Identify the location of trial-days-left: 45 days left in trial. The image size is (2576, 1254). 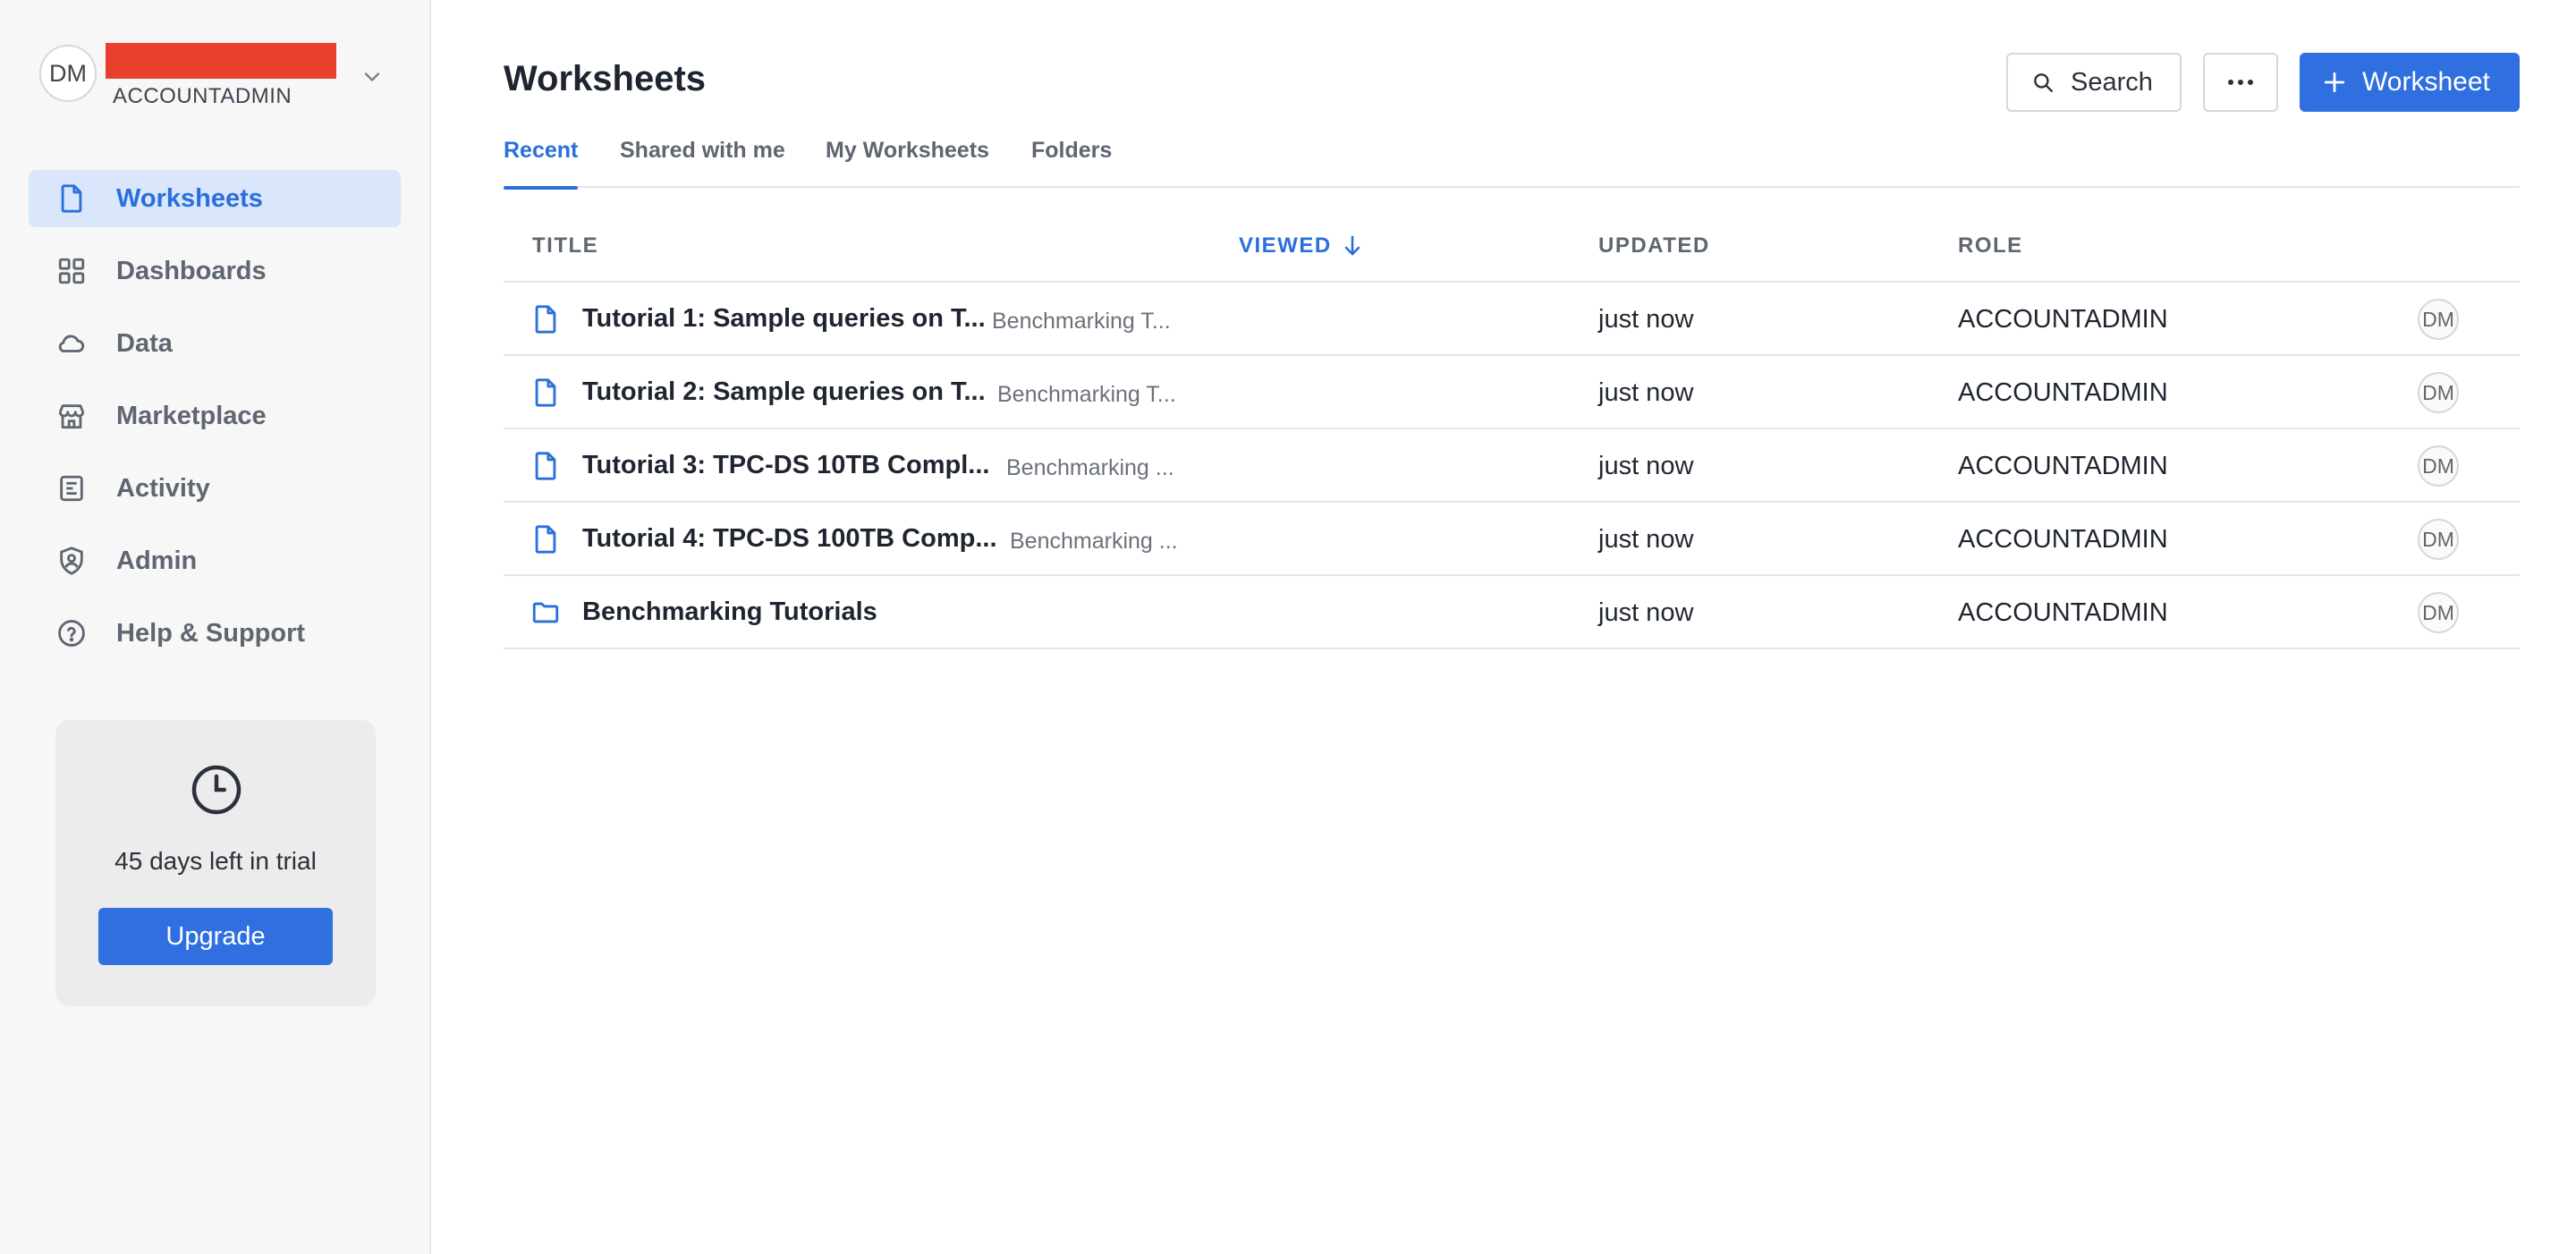
(215, 861).